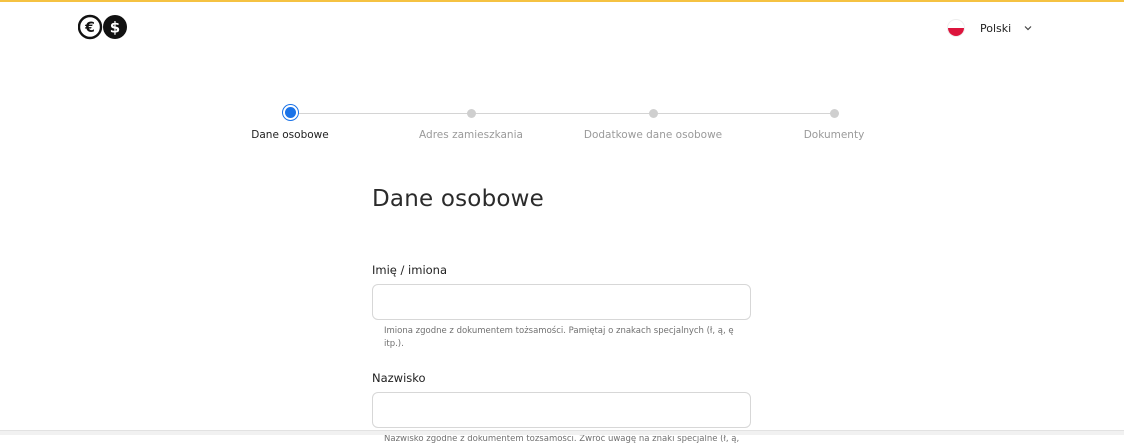 This screenshot has height=446, width=1124. I want to click on step-additional-data: Dodatkowe dane osobowe, so click(653, 122).